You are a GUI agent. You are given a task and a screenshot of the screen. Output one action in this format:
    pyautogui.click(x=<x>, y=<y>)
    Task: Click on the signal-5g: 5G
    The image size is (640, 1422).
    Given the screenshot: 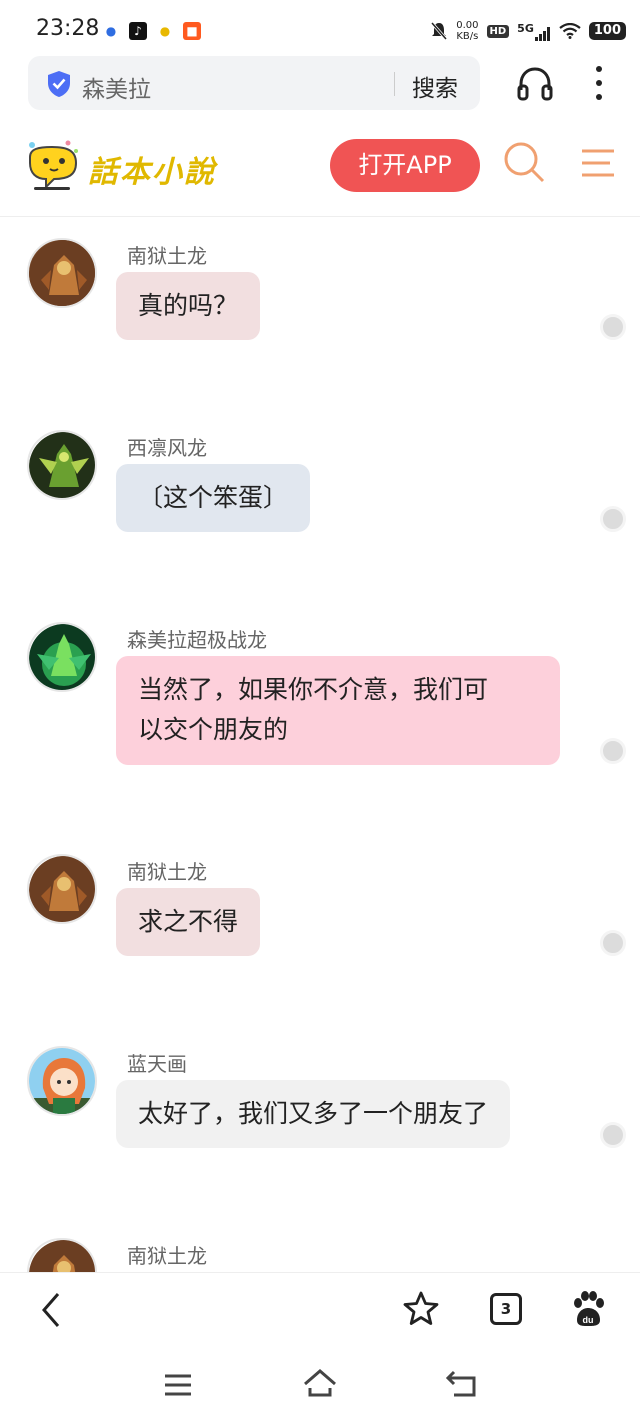 What is the action you would take?
    pyautogui.click(x=534, y=31)
    